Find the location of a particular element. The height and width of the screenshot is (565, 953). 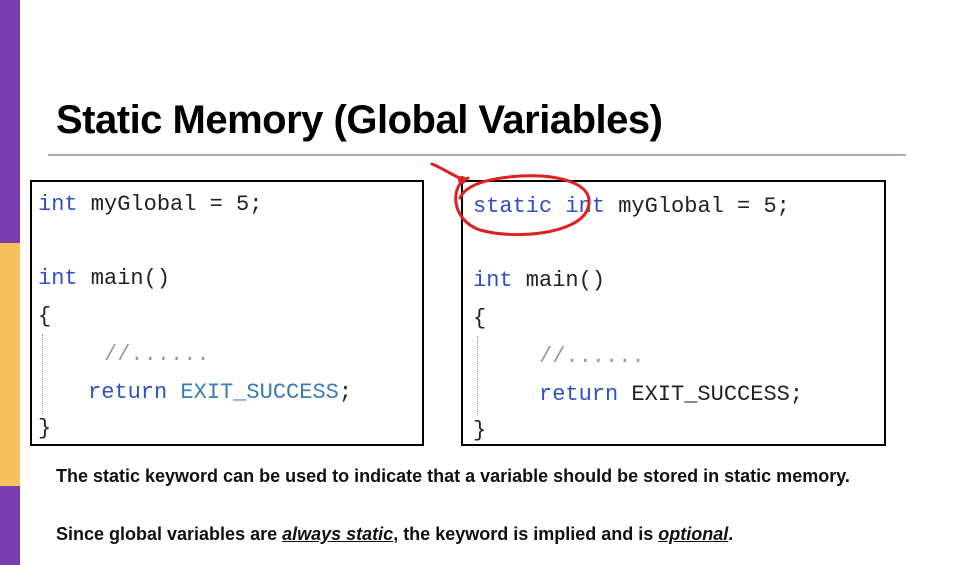

emphasis-always-static: always static is located at coordinates (338, 534).